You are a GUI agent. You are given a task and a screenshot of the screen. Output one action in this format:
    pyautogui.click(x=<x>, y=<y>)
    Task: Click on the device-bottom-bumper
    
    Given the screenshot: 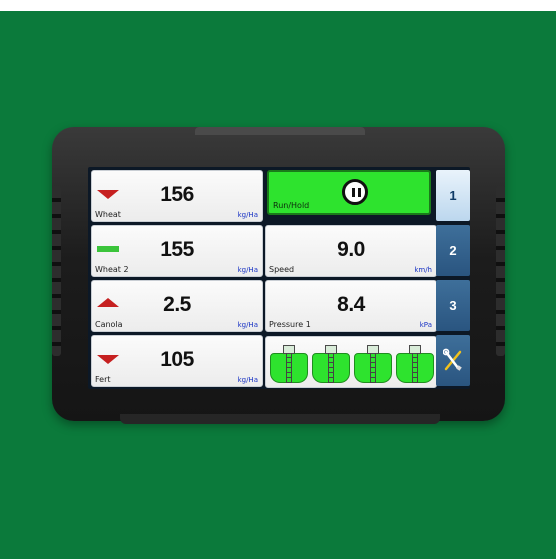 What is the action you would take?
    pyautogui.click(x=280, y=419)
    